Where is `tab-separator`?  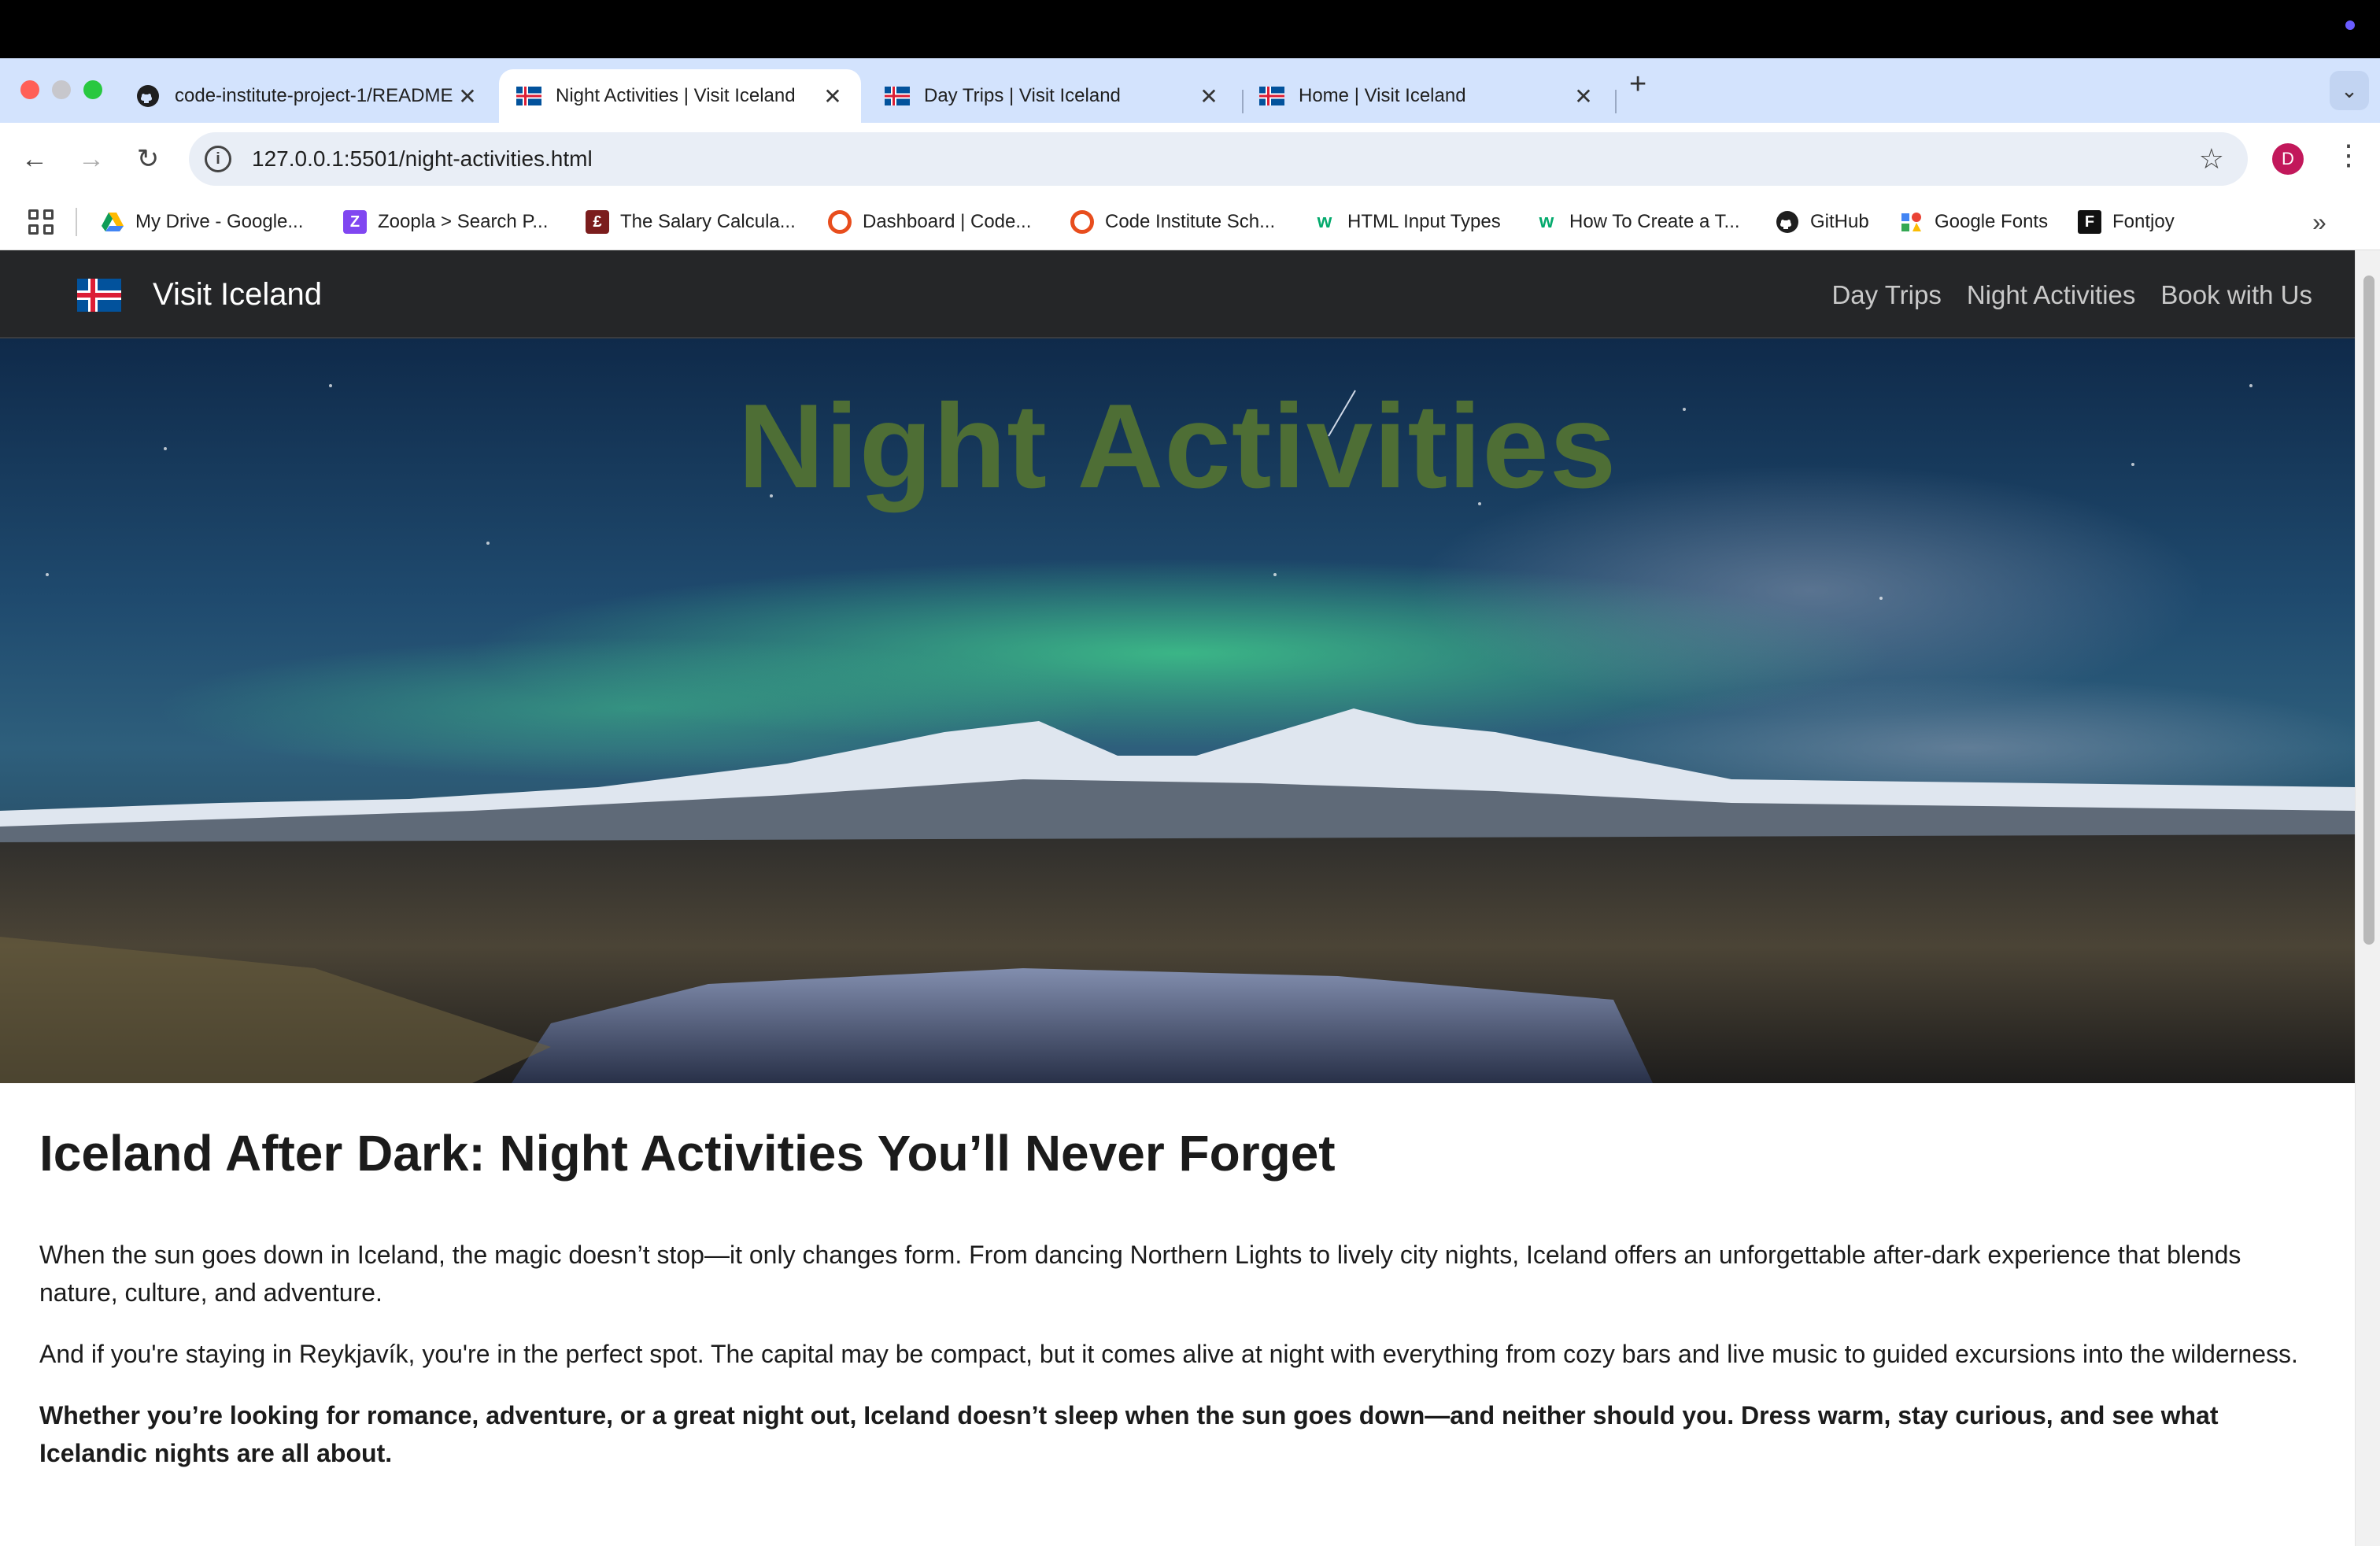
tab-separator is located at coordinates (1616, 101).